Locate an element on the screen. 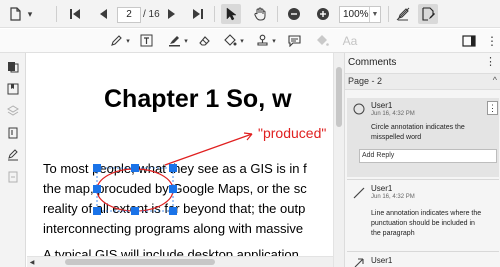 Image resolution: width=500 pixels, height=267 pixels. toolbar-divider is located at coordinates (388, 14).